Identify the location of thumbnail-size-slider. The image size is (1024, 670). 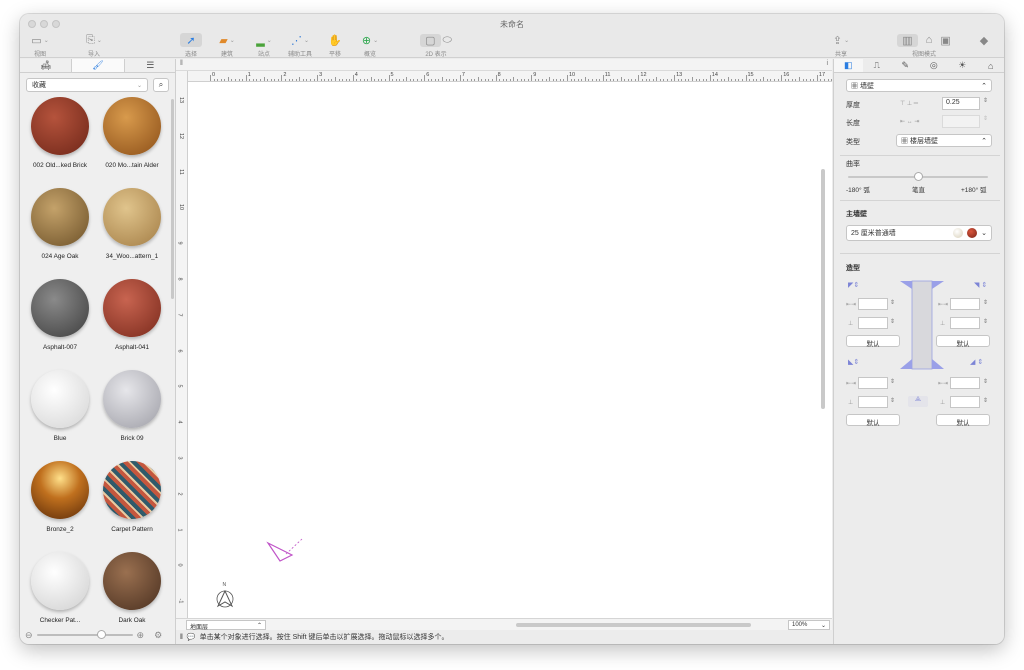
(84, 634).